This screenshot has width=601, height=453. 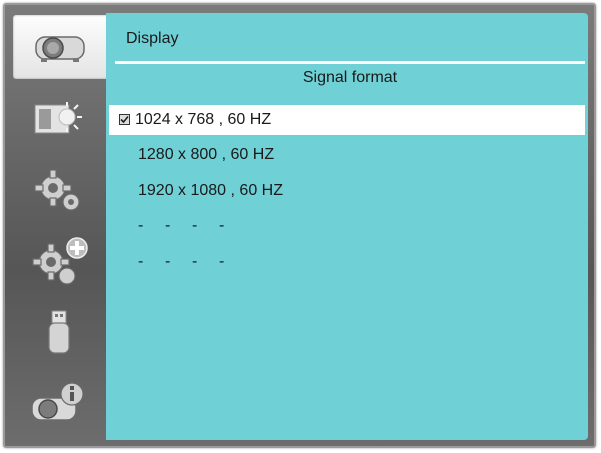 I want to click on signal-format-option: 1024 x 768 , 60 HZ, so click(x=347, y=120).